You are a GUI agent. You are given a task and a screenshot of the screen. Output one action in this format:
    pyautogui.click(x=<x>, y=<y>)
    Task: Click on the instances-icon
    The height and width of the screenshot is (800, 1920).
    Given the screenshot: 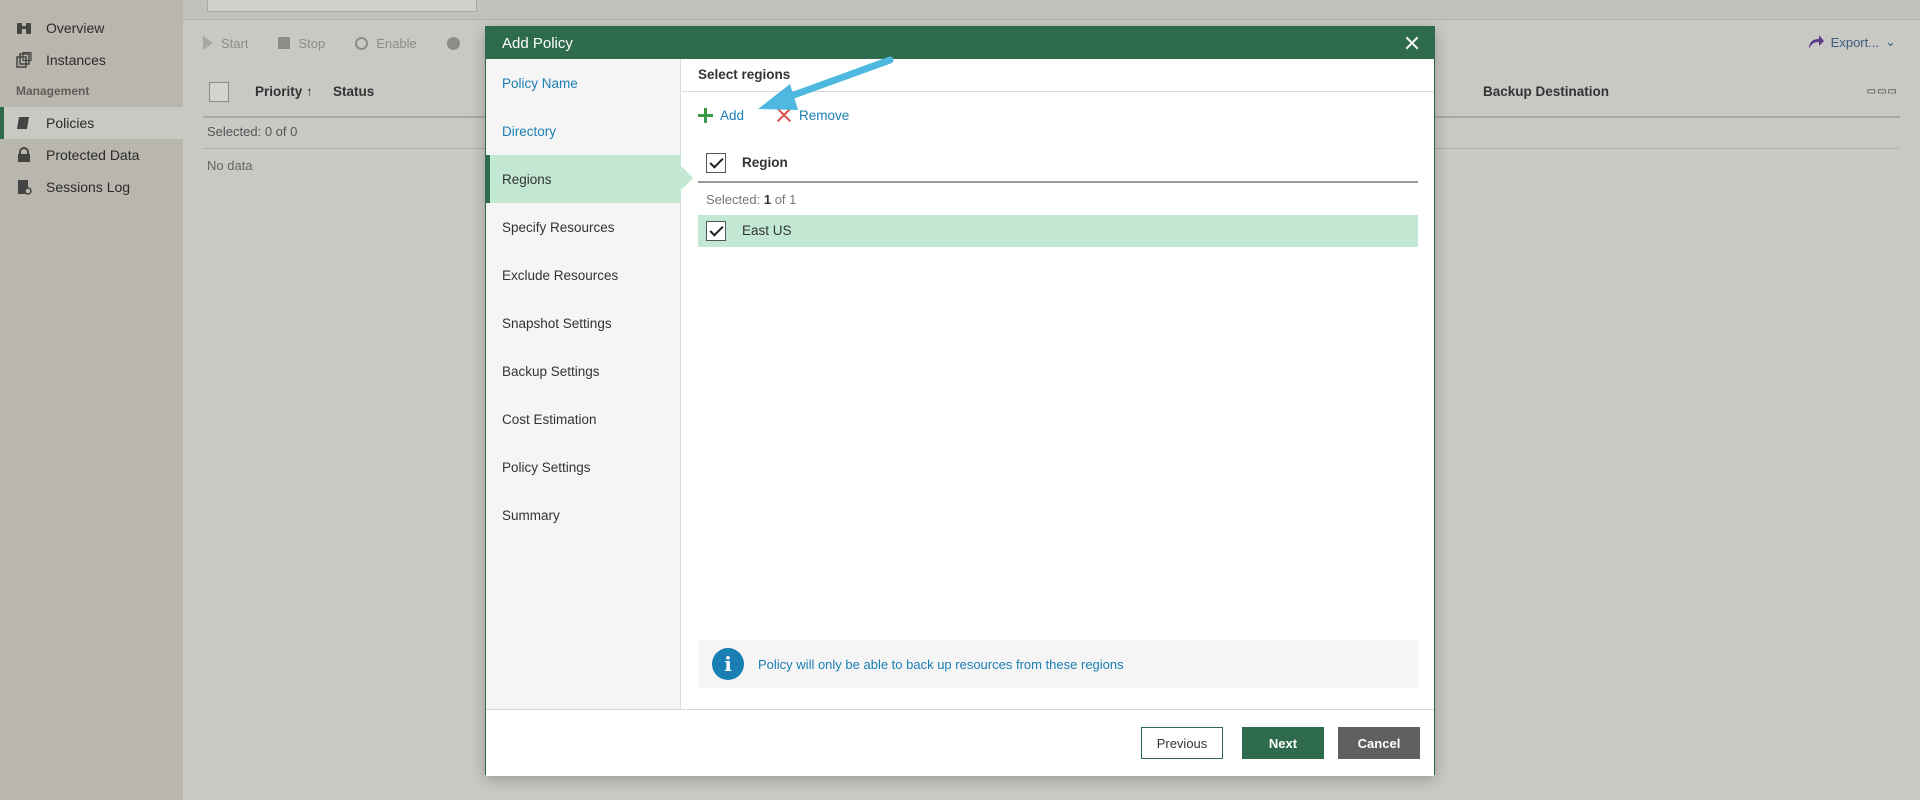 What is the action you would take?
    pyautogui.click(x=24, y=59)
    